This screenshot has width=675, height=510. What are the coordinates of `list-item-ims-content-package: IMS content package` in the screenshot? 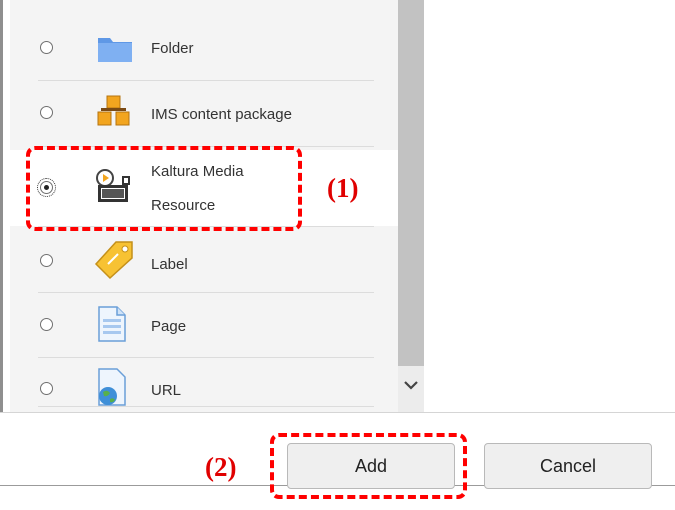 It's located at (204, 114).